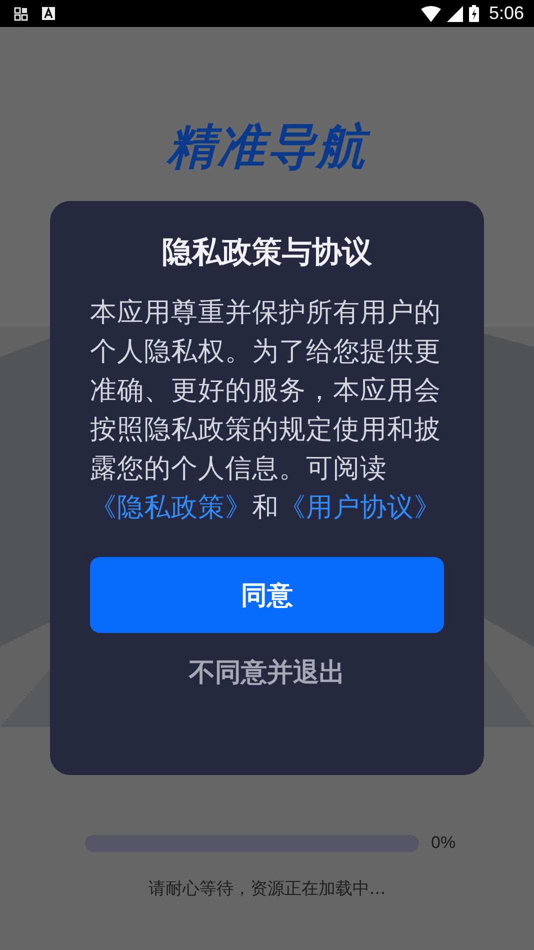 The height and width of the screenshot is (950, 534). I want to click on keyboard-icon, so click(48, 13).